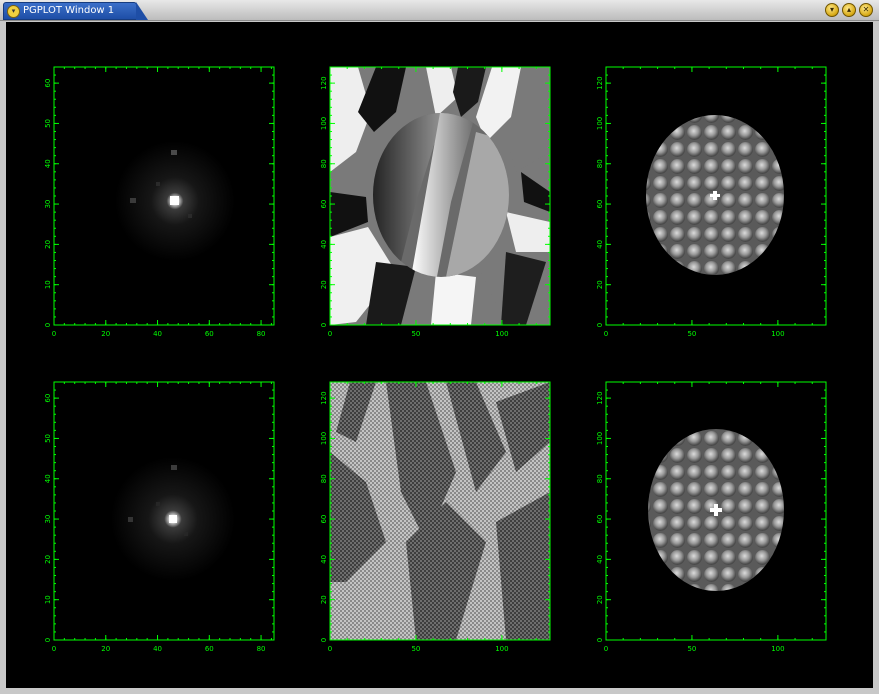 The height and width of the screenshot is (694, 879). I want to click on minimize-icon: ▾, so click(832, 10).